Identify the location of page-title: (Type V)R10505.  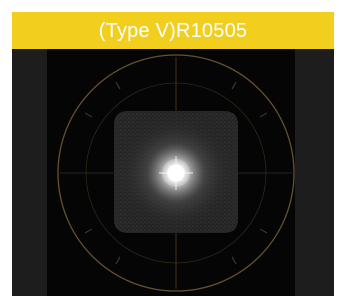
(173, 30).